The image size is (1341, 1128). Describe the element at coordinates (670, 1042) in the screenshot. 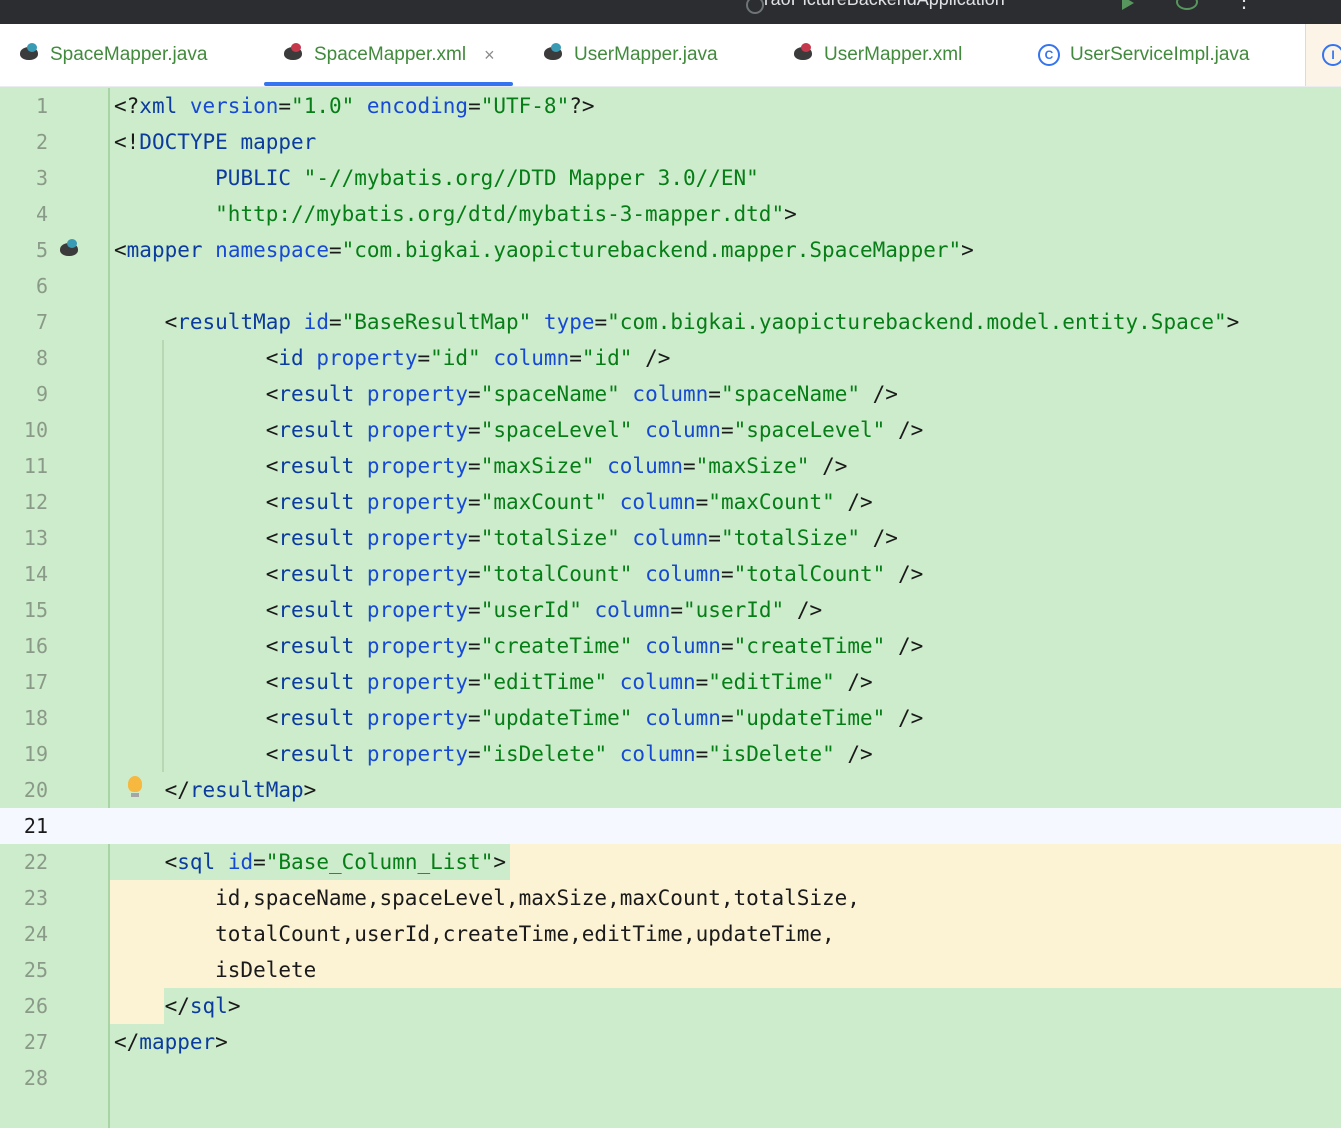

I see `code-line: 27 </mapper>` at that location.